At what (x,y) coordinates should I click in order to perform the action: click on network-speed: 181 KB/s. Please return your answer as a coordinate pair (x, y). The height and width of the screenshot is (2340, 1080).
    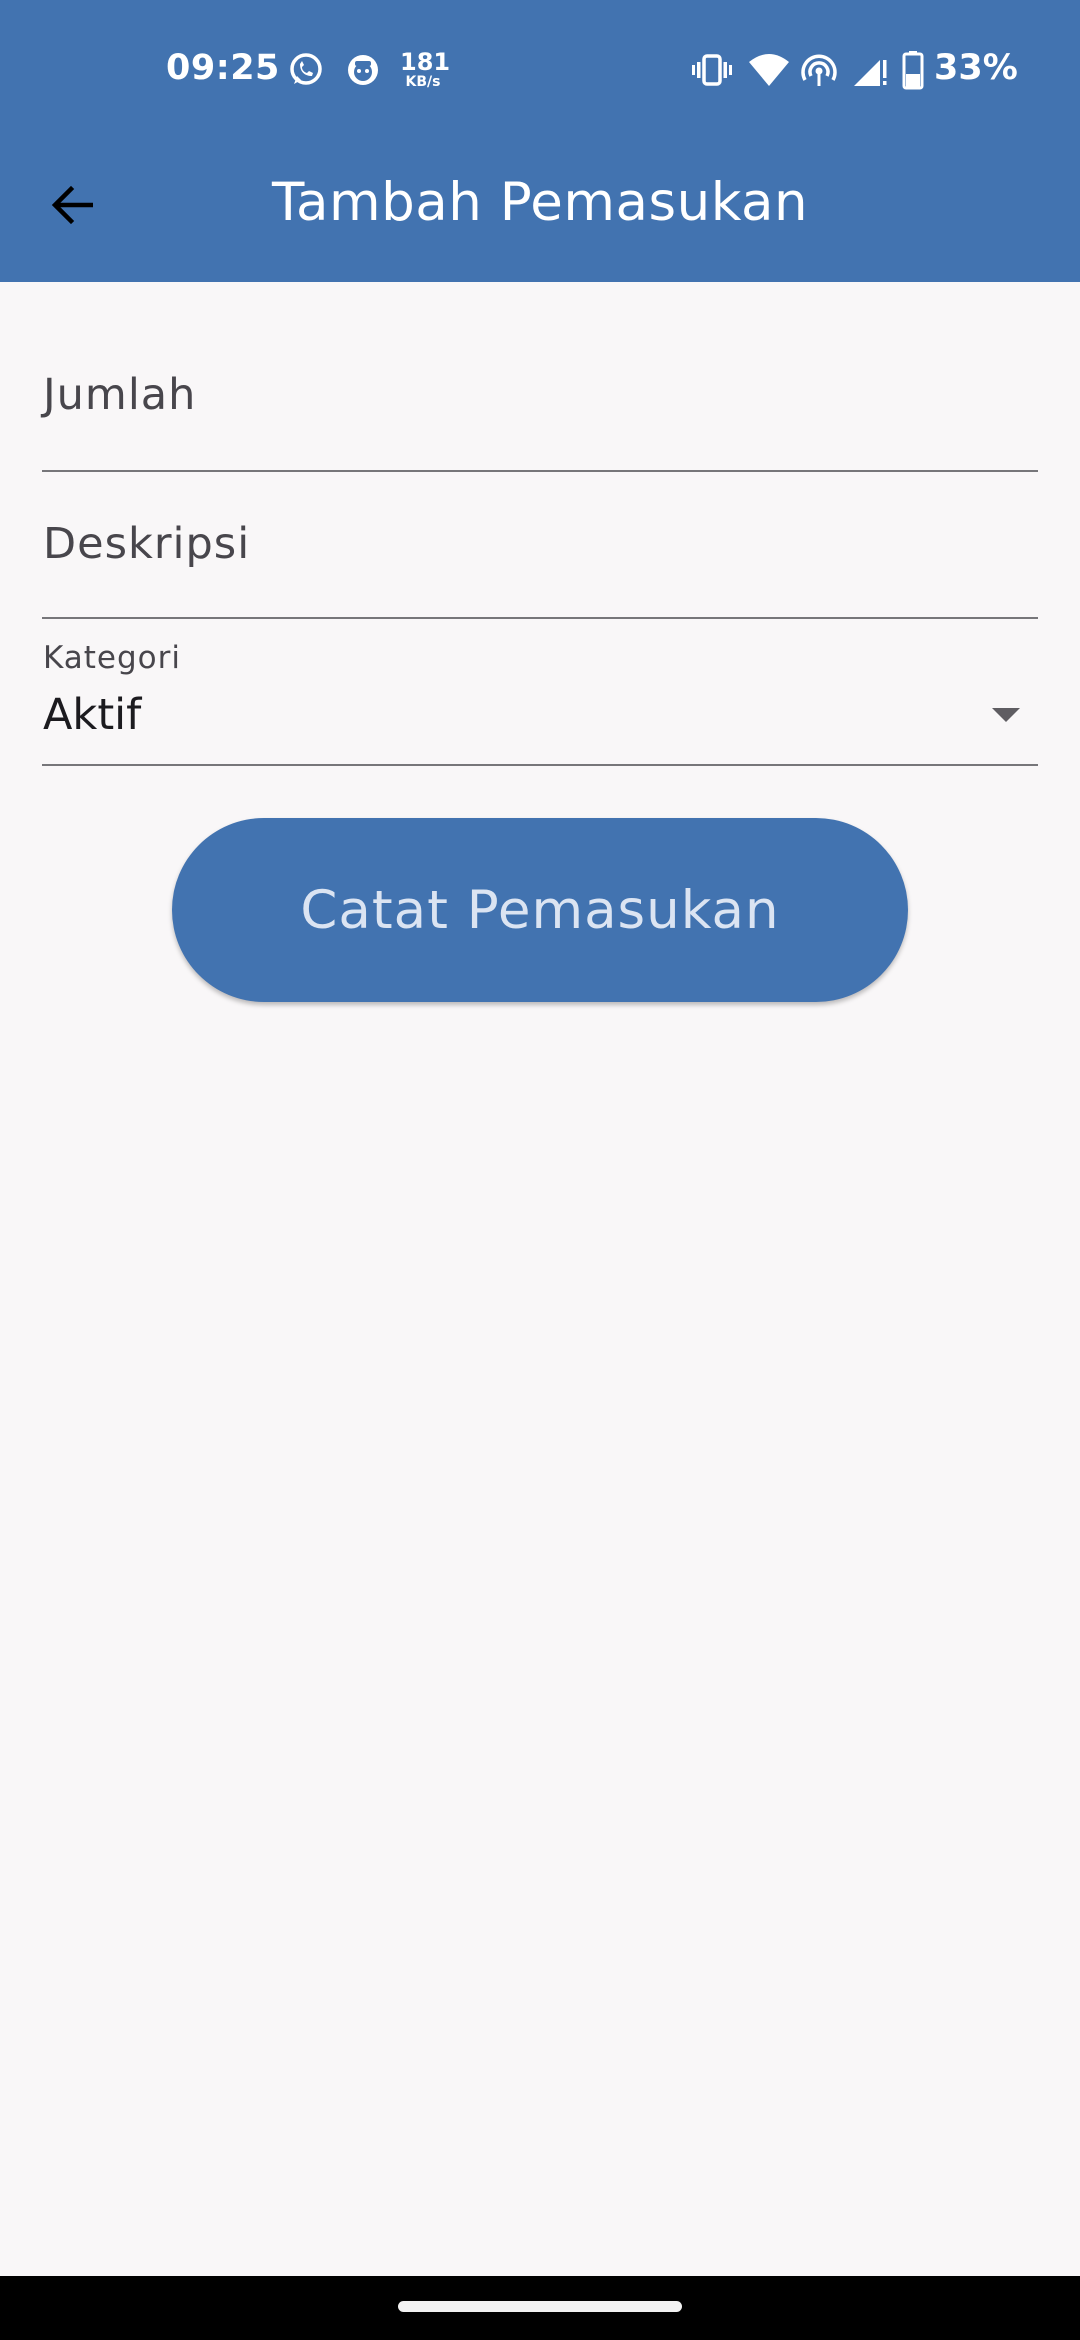
    Looking at the image, I should click on (425, 69).